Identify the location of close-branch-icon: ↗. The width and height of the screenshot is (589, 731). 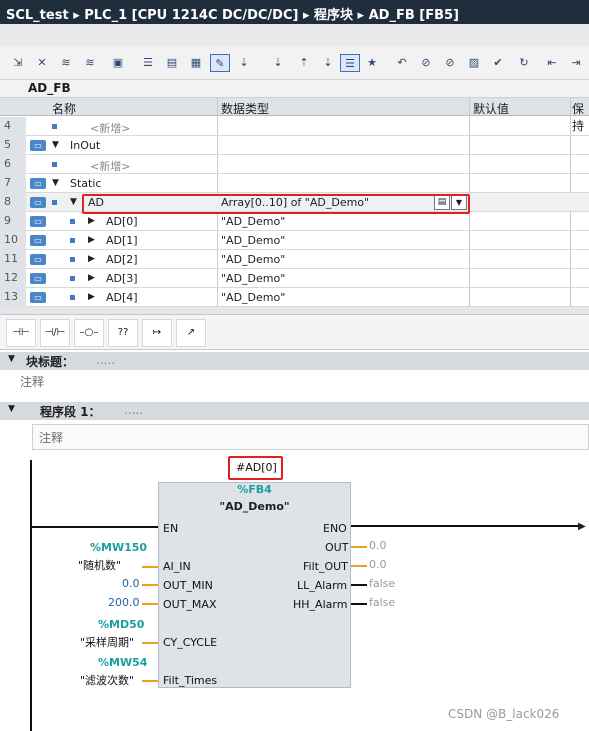
(191, 333).